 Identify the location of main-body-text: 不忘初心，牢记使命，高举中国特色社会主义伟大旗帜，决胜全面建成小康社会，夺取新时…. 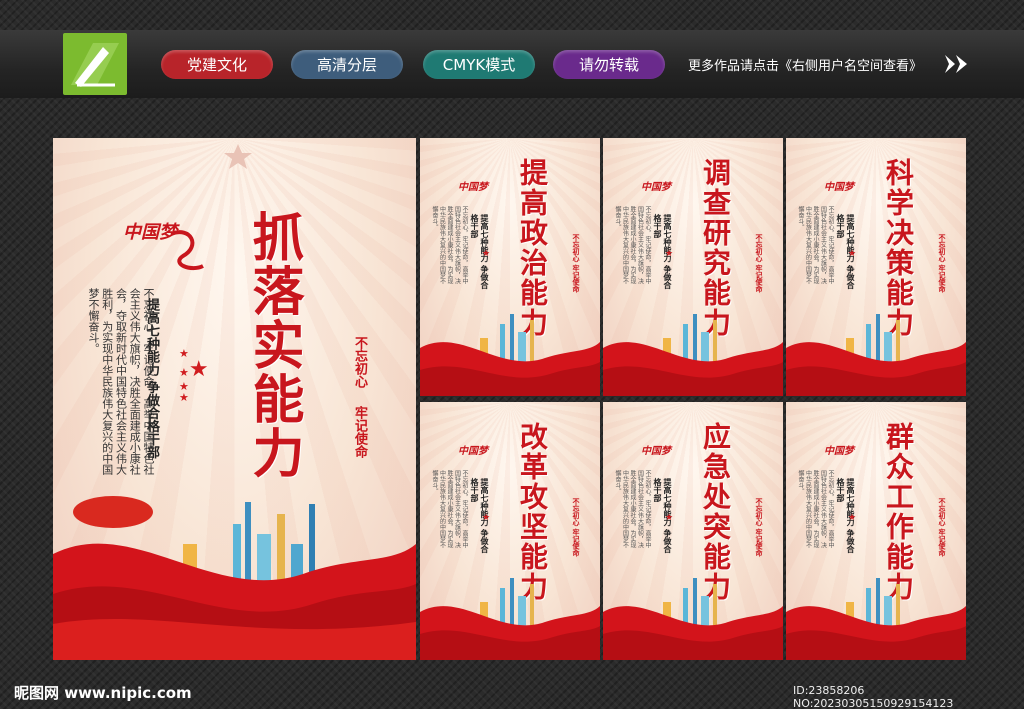
(121, 381).